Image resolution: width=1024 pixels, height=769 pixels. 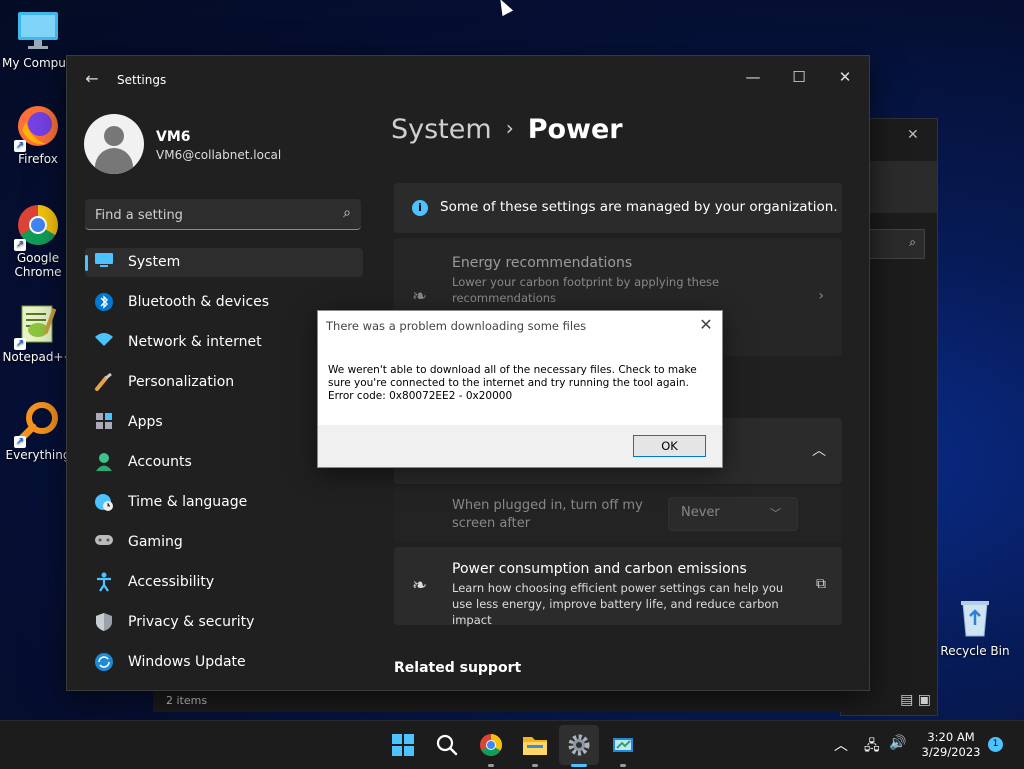 I want to click on sidebar-item-label: System, so click(x=154, y=262).